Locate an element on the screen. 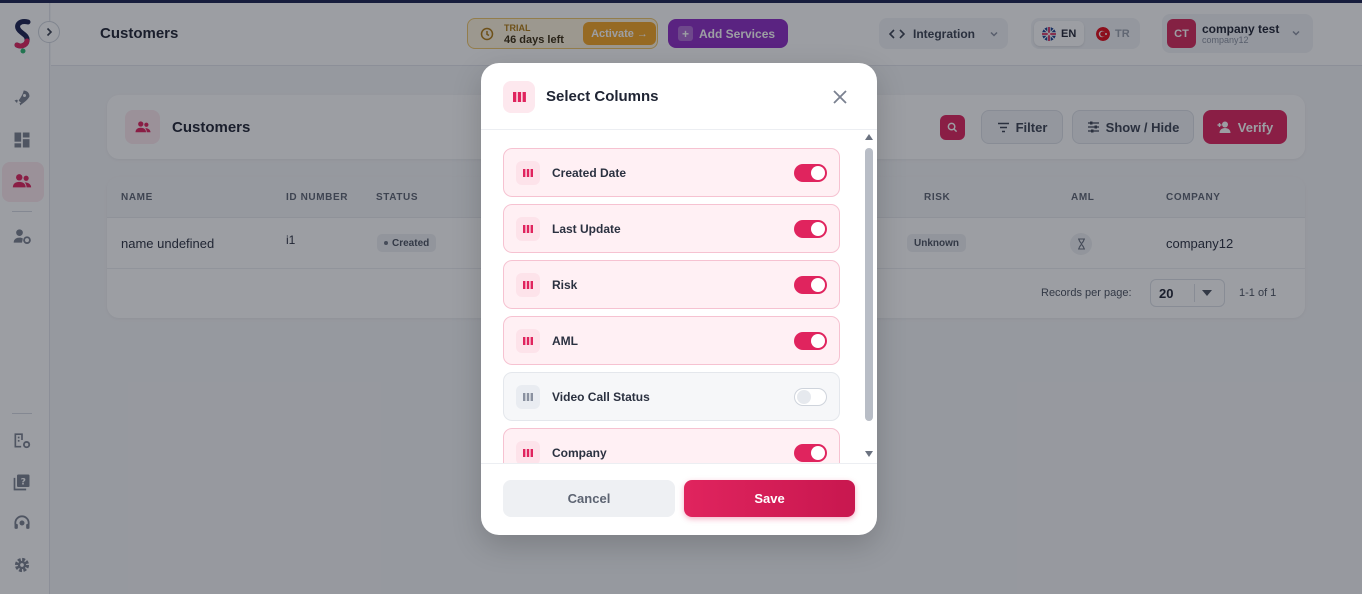 Image resolution: width=1362 pixels, height=594 pixels. close-icon is located at coordinates (840, 97).